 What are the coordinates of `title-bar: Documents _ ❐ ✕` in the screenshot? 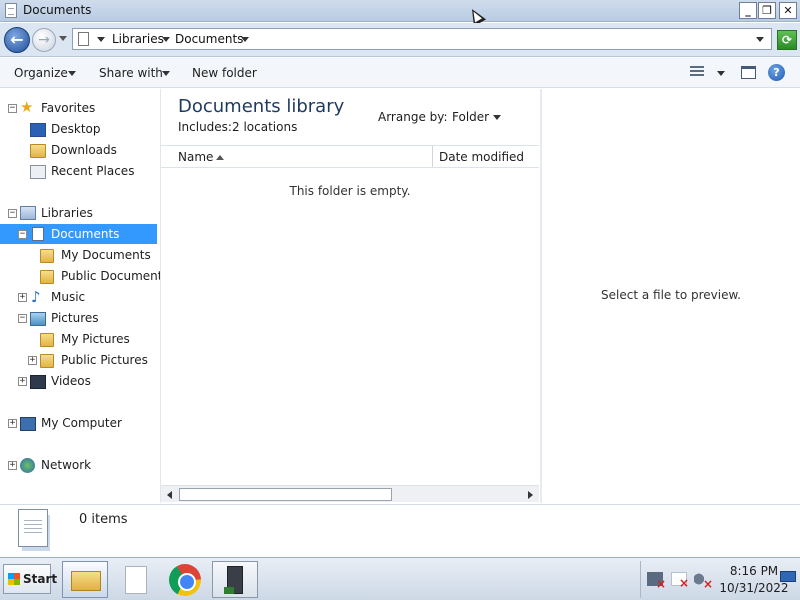 It's located at (400, 11).